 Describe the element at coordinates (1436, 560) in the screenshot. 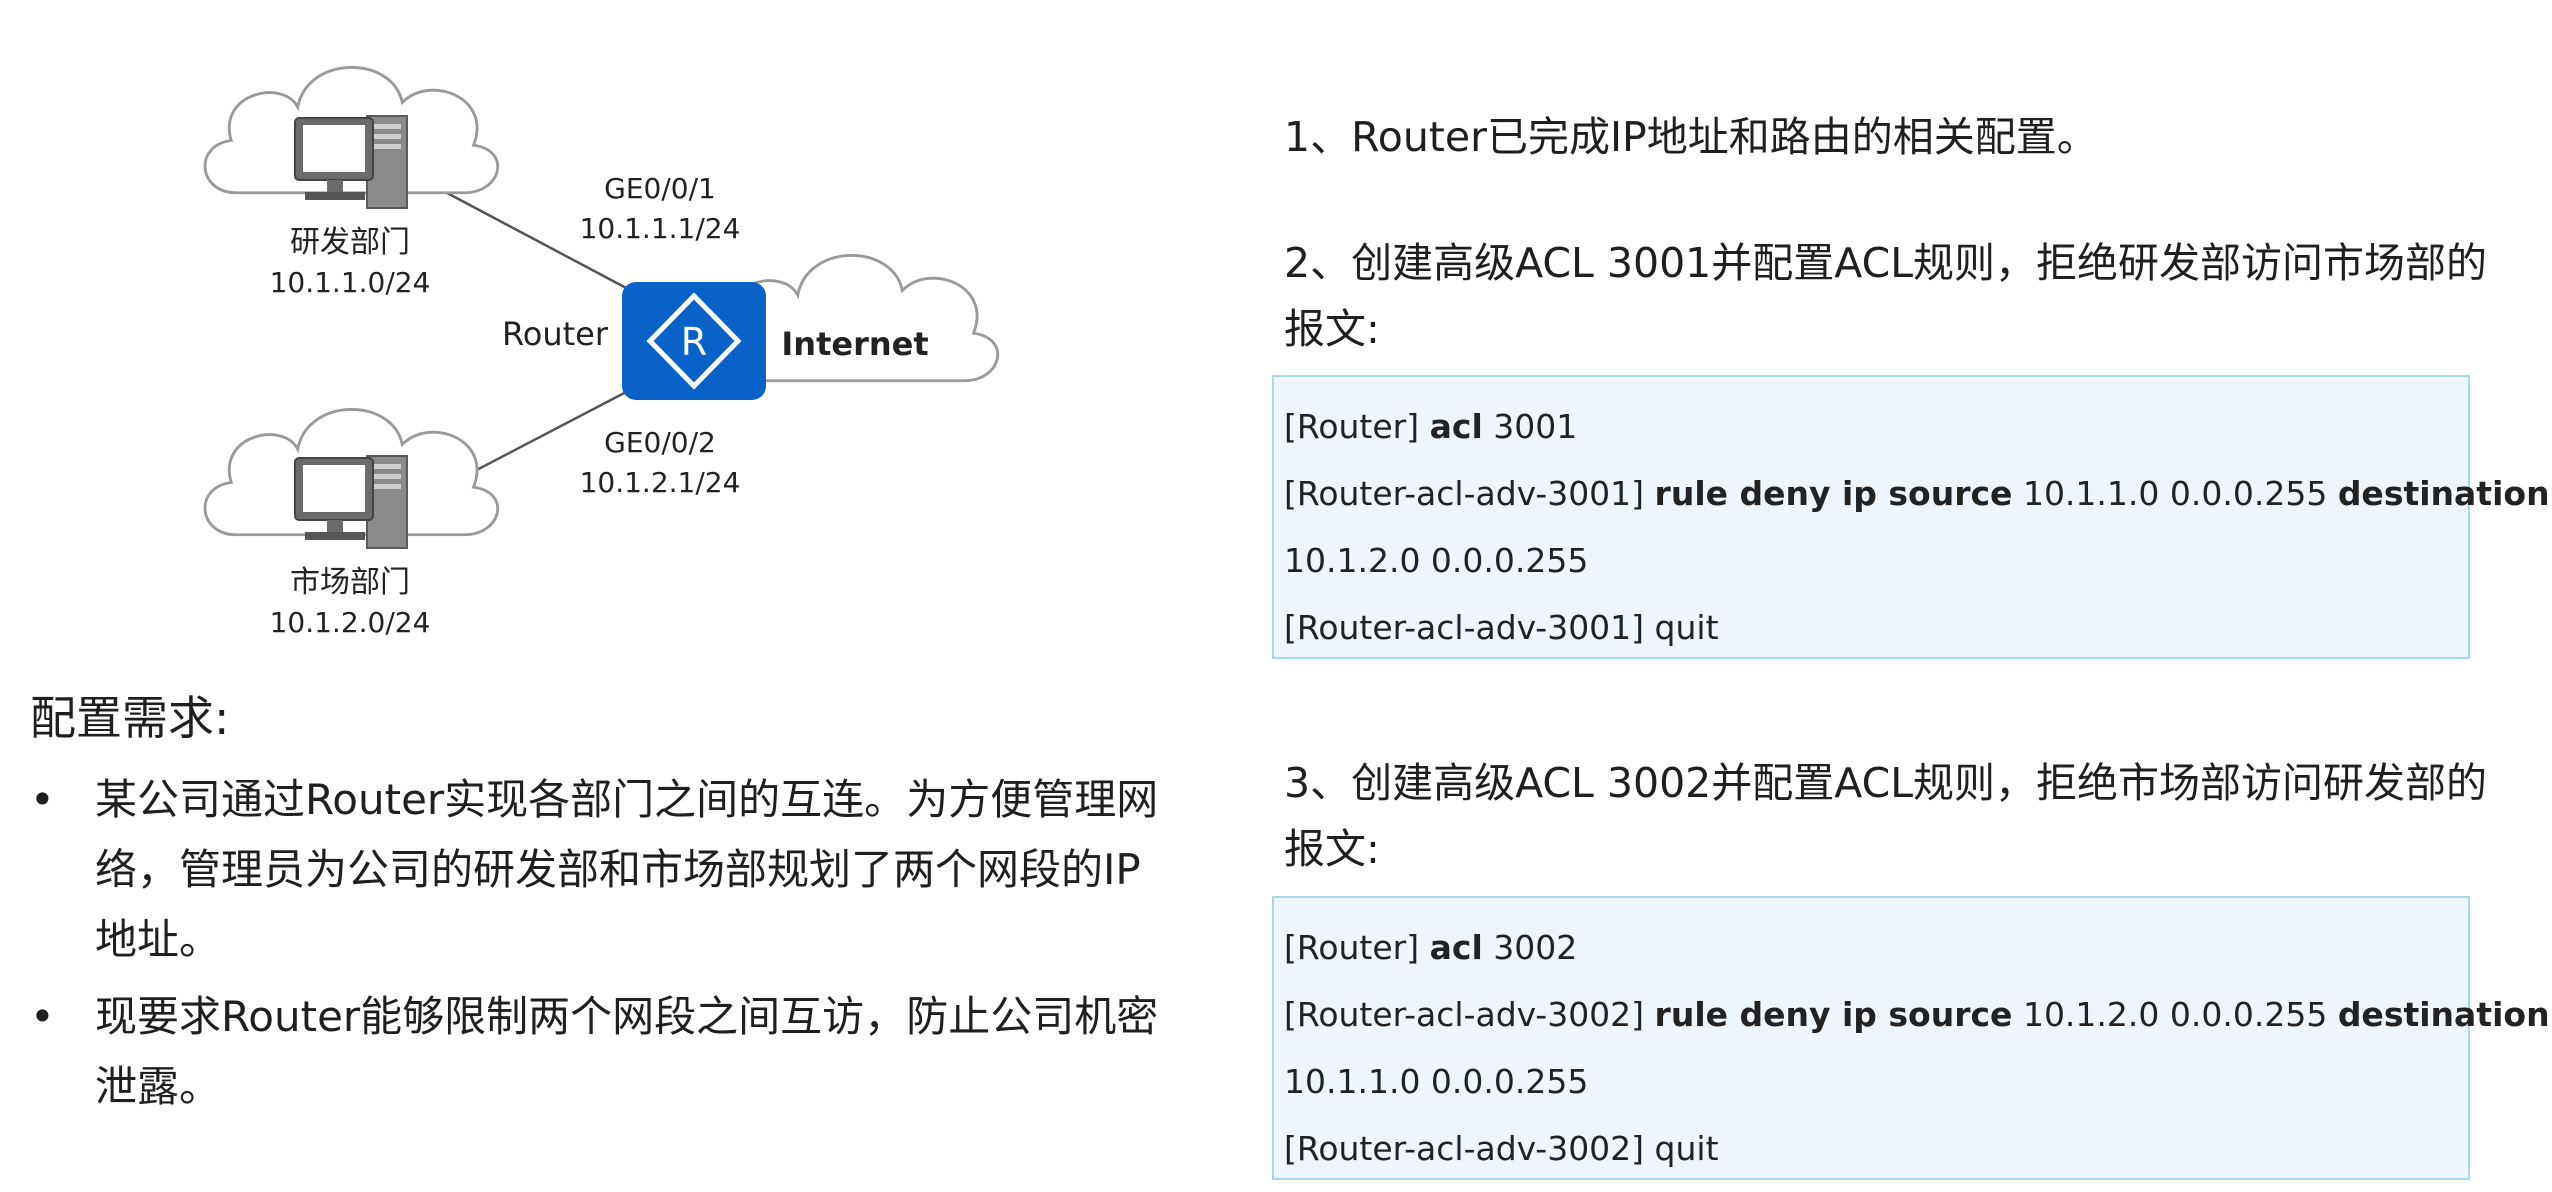

I see `code-line: 10.1.2.0 0.0.0.255` at that location.